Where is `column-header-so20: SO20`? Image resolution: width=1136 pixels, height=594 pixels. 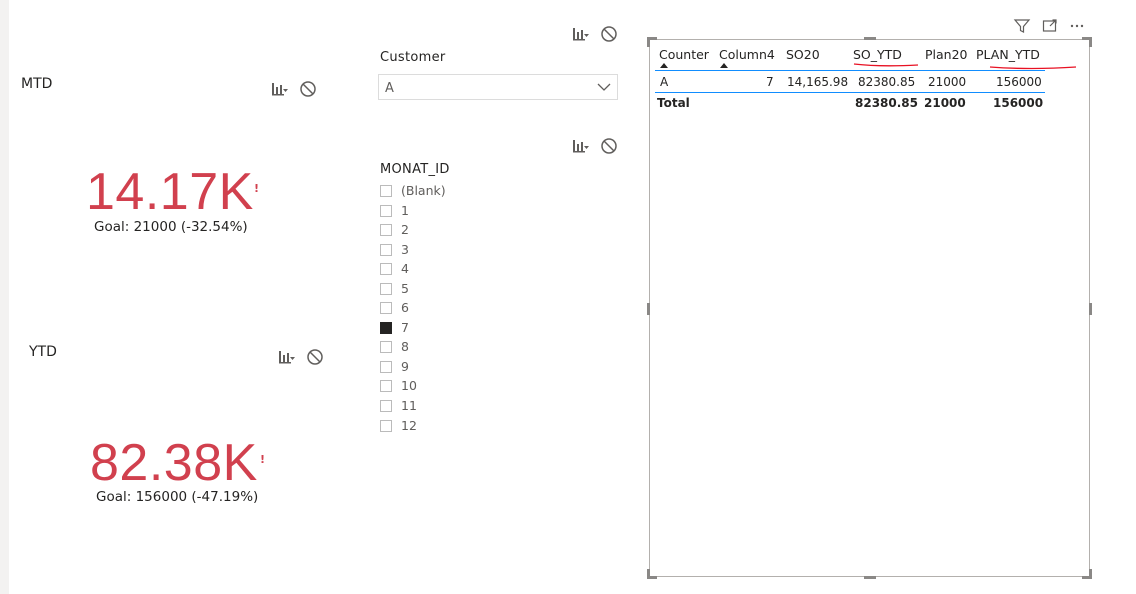 column-header-so20: SO20 is located at coordinates (803, 54).